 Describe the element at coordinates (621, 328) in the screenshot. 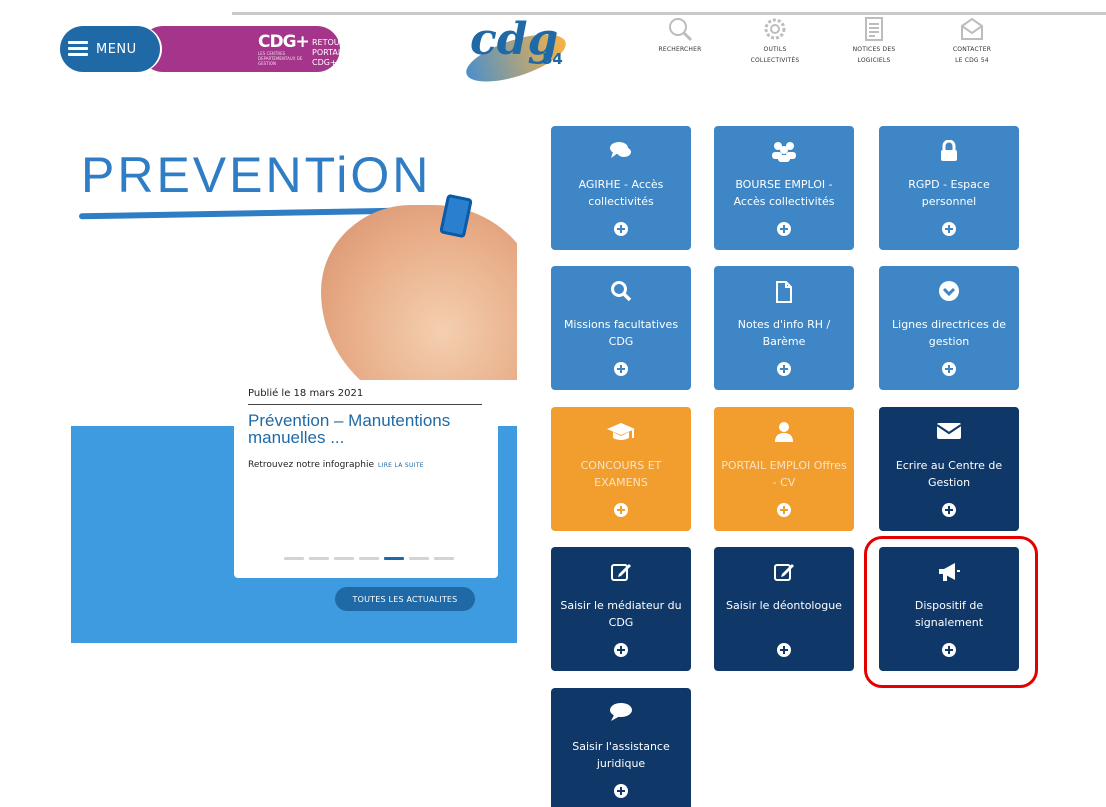

I see `tile-missions: Missions facultatives CDG` at that location.